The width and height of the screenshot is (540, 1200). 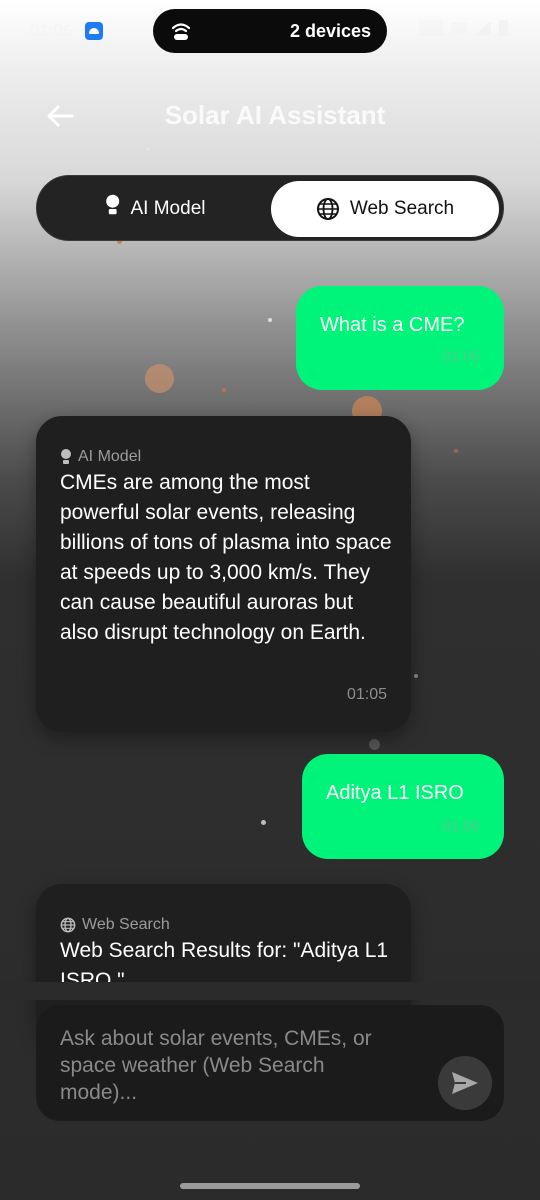 What do you see at coordinates (110, 456) in the screenshot?
I see `message-source-label: AI Model` at bounding box center [110, 456].